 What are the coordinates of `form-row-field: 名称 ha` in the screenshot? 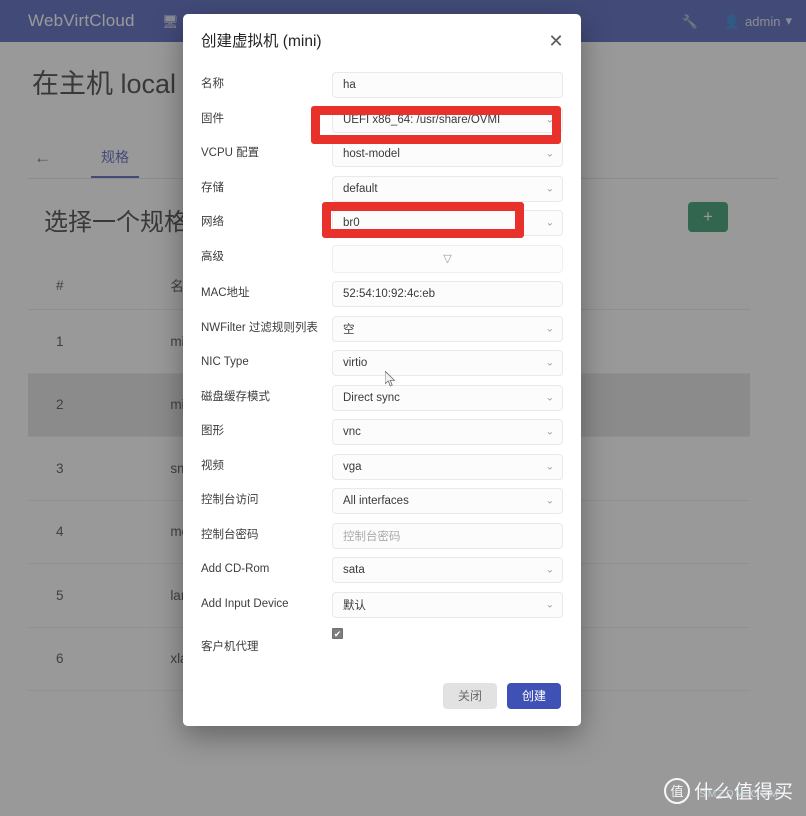 It's located at (382, 85).